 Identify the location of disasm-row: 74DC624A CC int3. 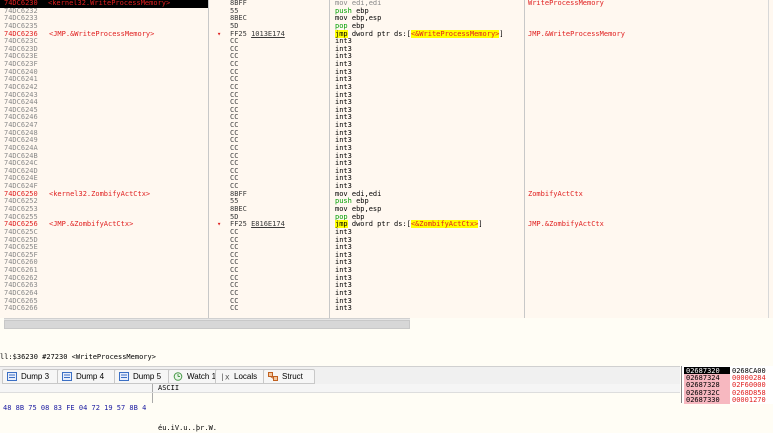
(386, 148).